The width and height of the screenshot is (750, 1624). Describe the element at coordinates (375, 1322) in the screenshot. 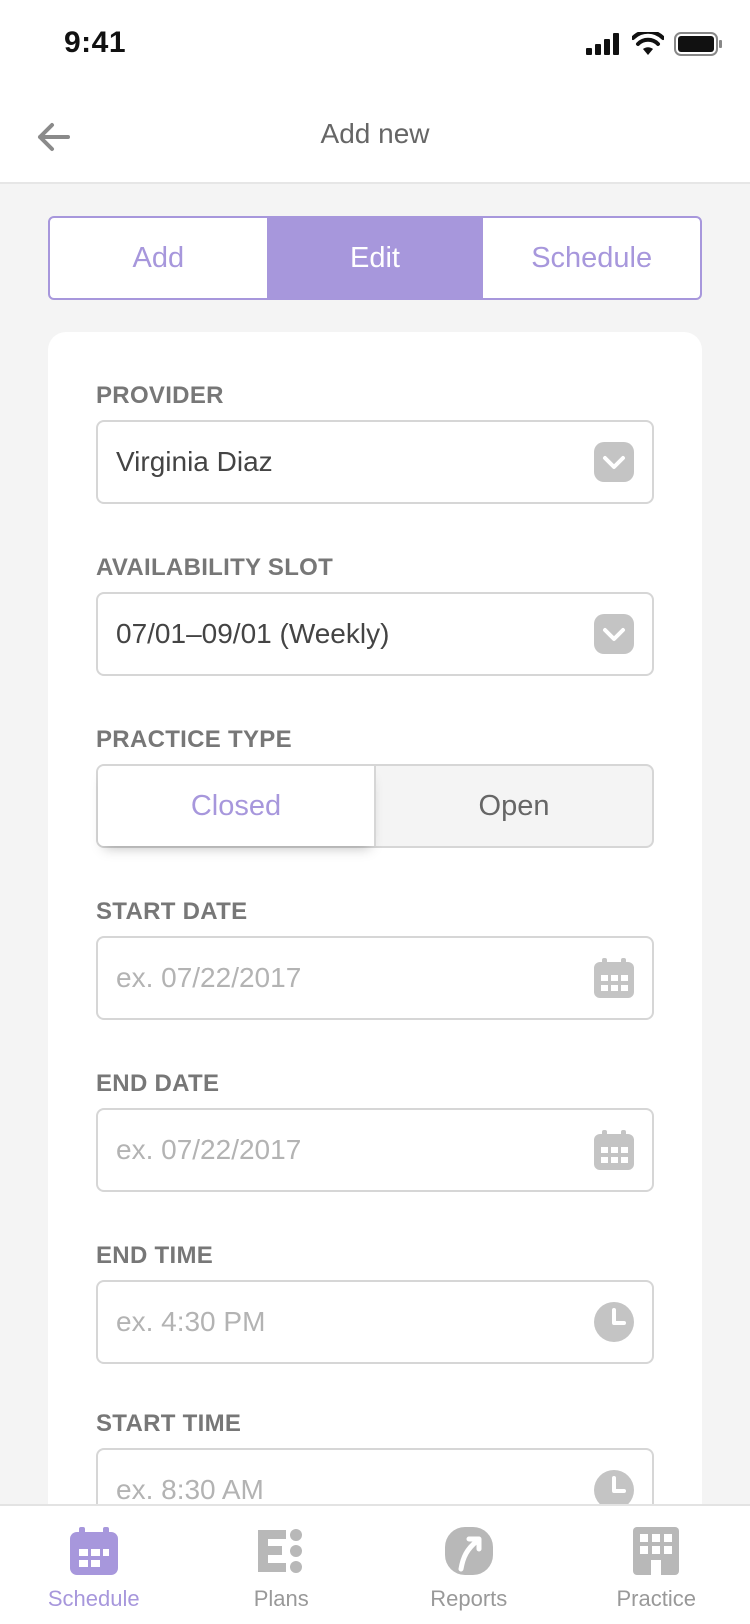

I see `end-time-input: ex. 4:30 PM` at that location.